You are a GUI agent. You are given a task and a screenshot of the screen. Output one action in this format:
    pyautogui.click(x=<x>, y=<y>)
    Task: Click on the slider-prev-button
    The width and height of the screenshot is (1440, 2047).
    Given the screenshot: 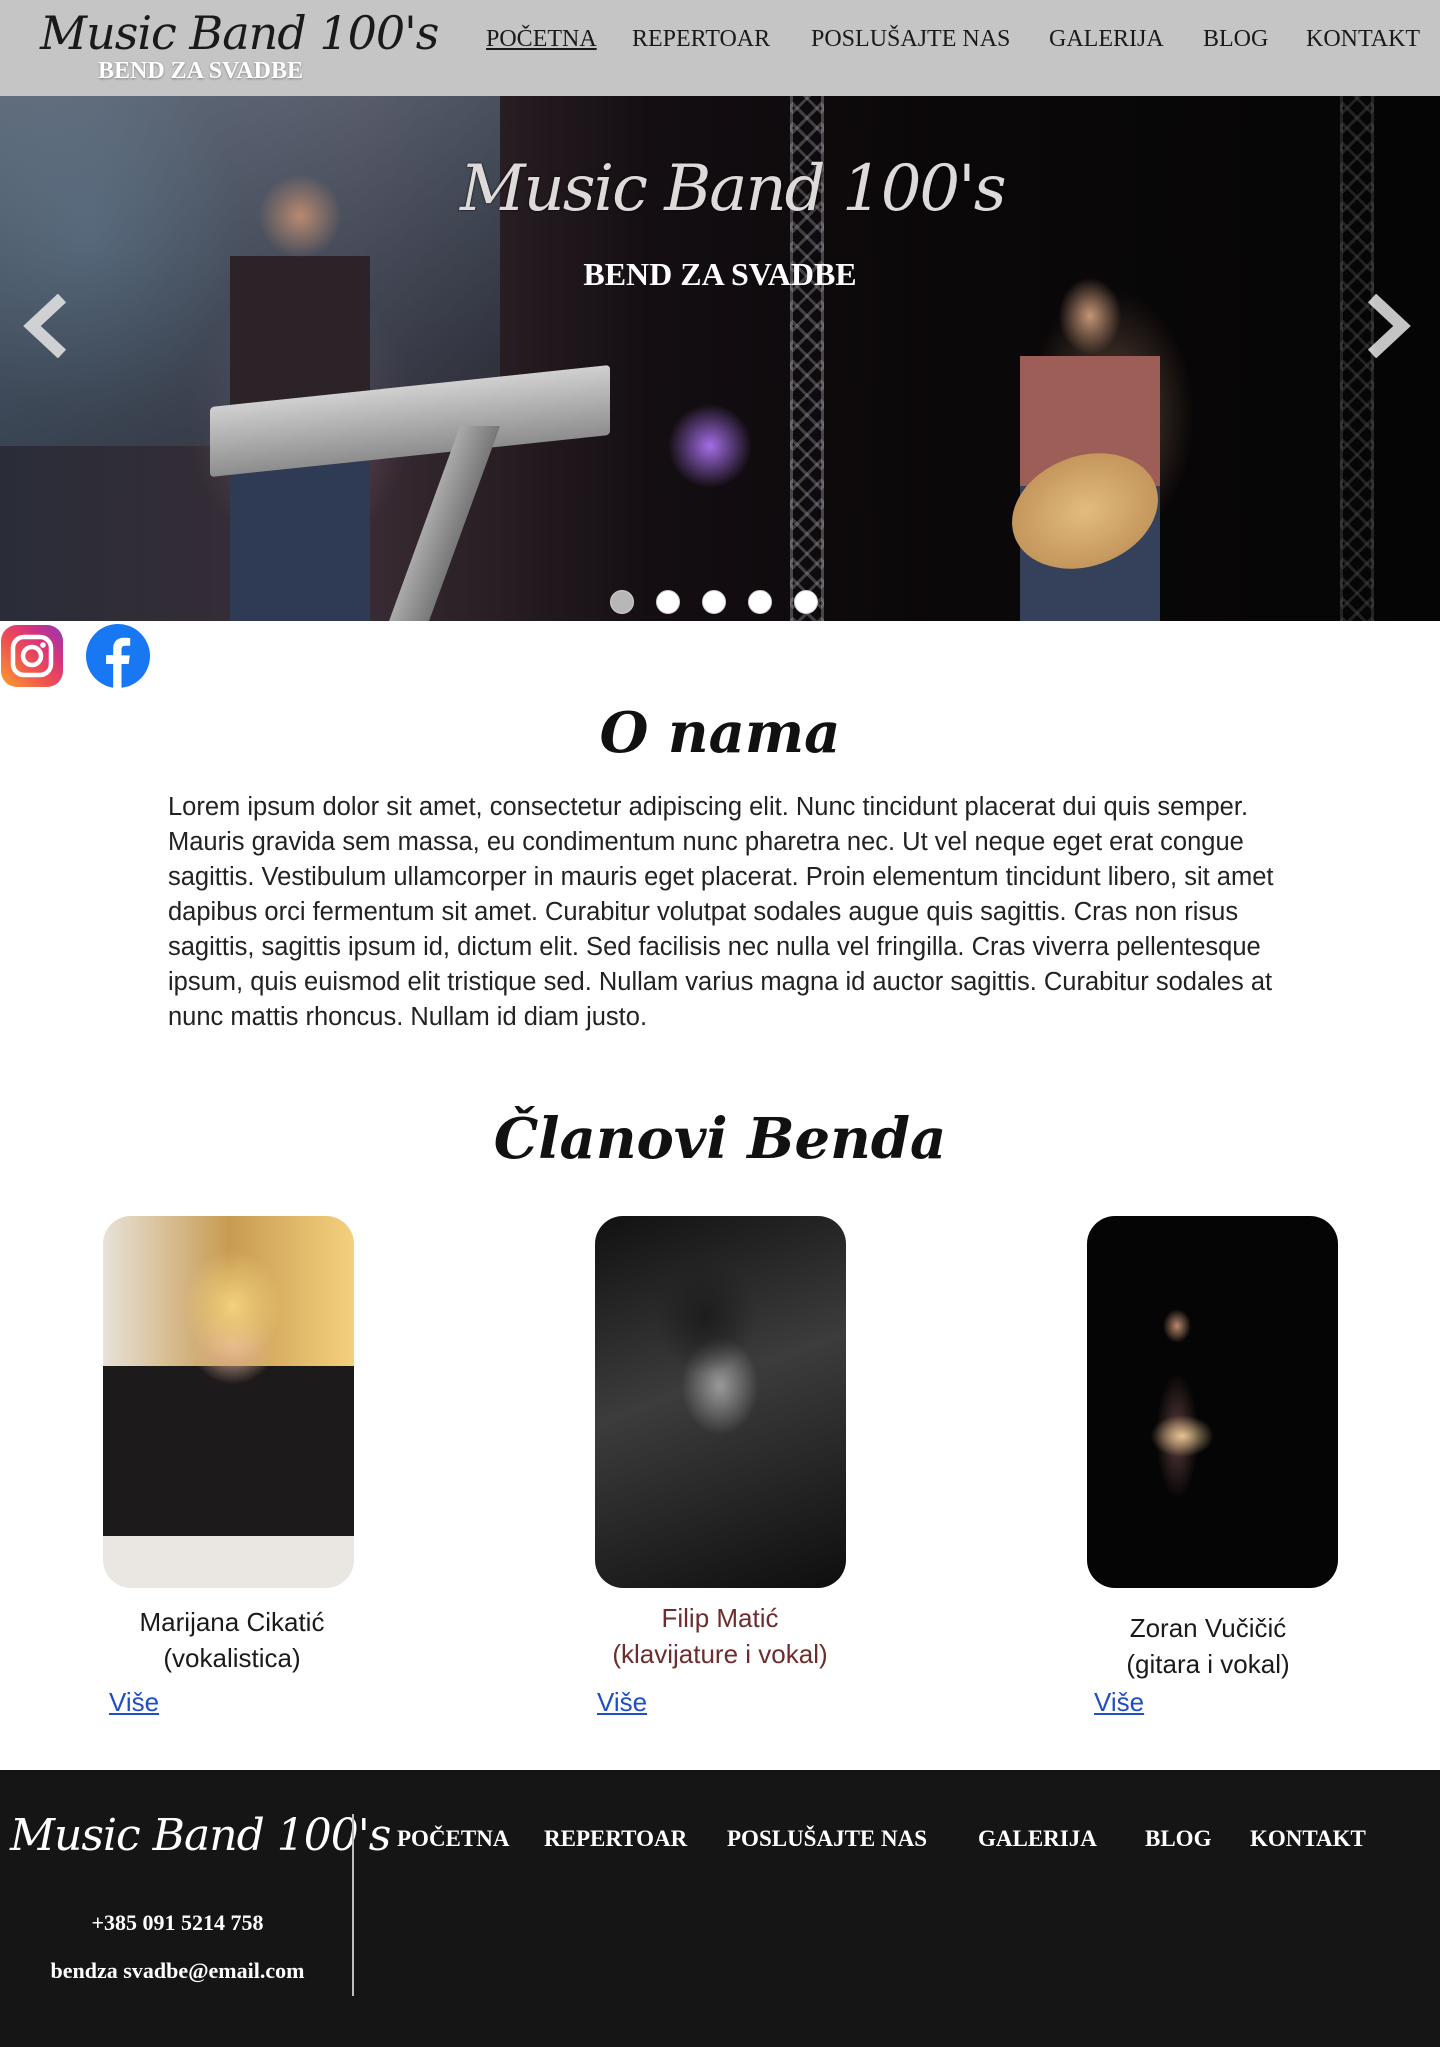 What is the action you would take?
    pyautogui.click(x=48, y=326)
    